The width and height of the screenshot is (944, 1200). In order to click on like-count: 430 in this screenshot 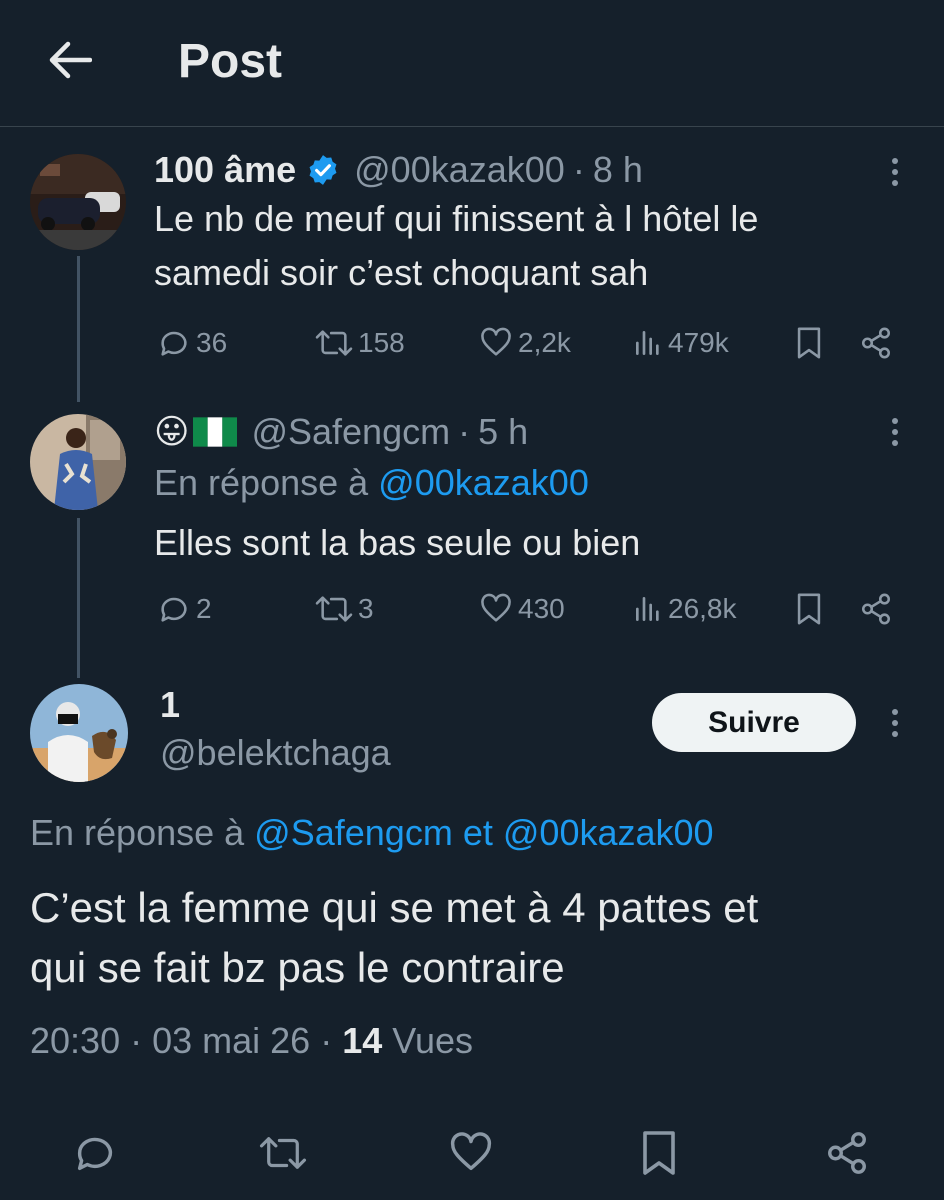, I will do `click(541, 608)`.